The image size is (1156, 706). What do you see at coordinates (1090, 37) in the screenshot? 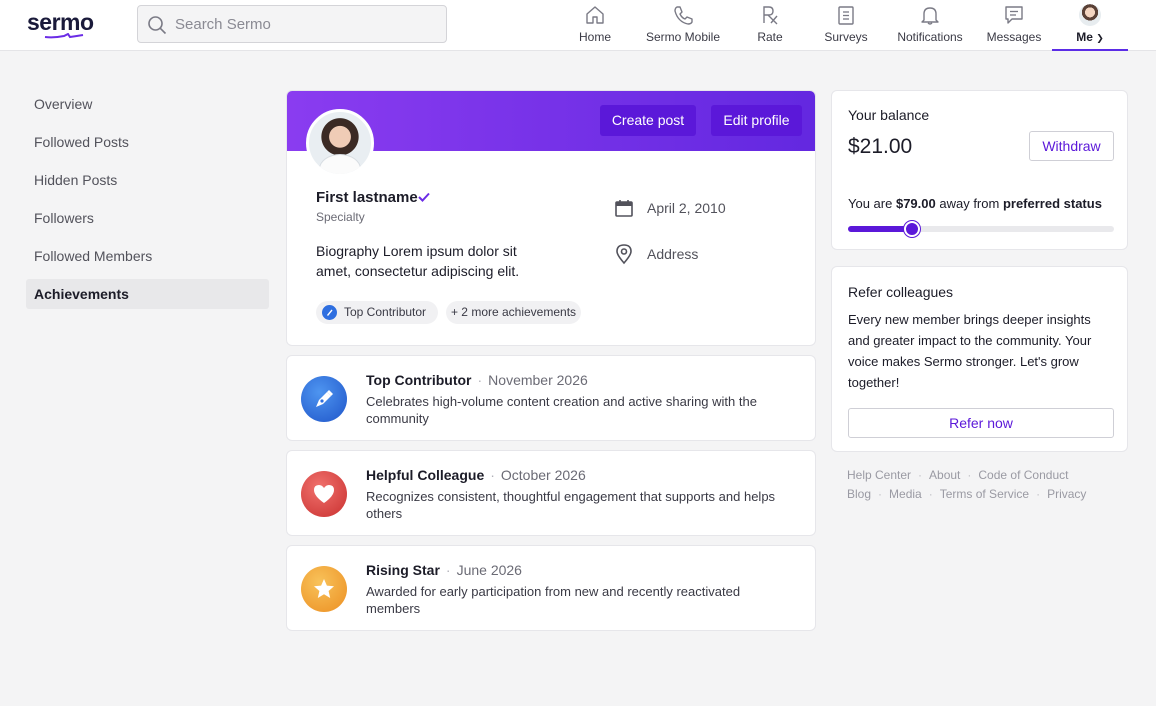
I see `nav-me-label: Me ❯` at bounding box center [1090, 37].